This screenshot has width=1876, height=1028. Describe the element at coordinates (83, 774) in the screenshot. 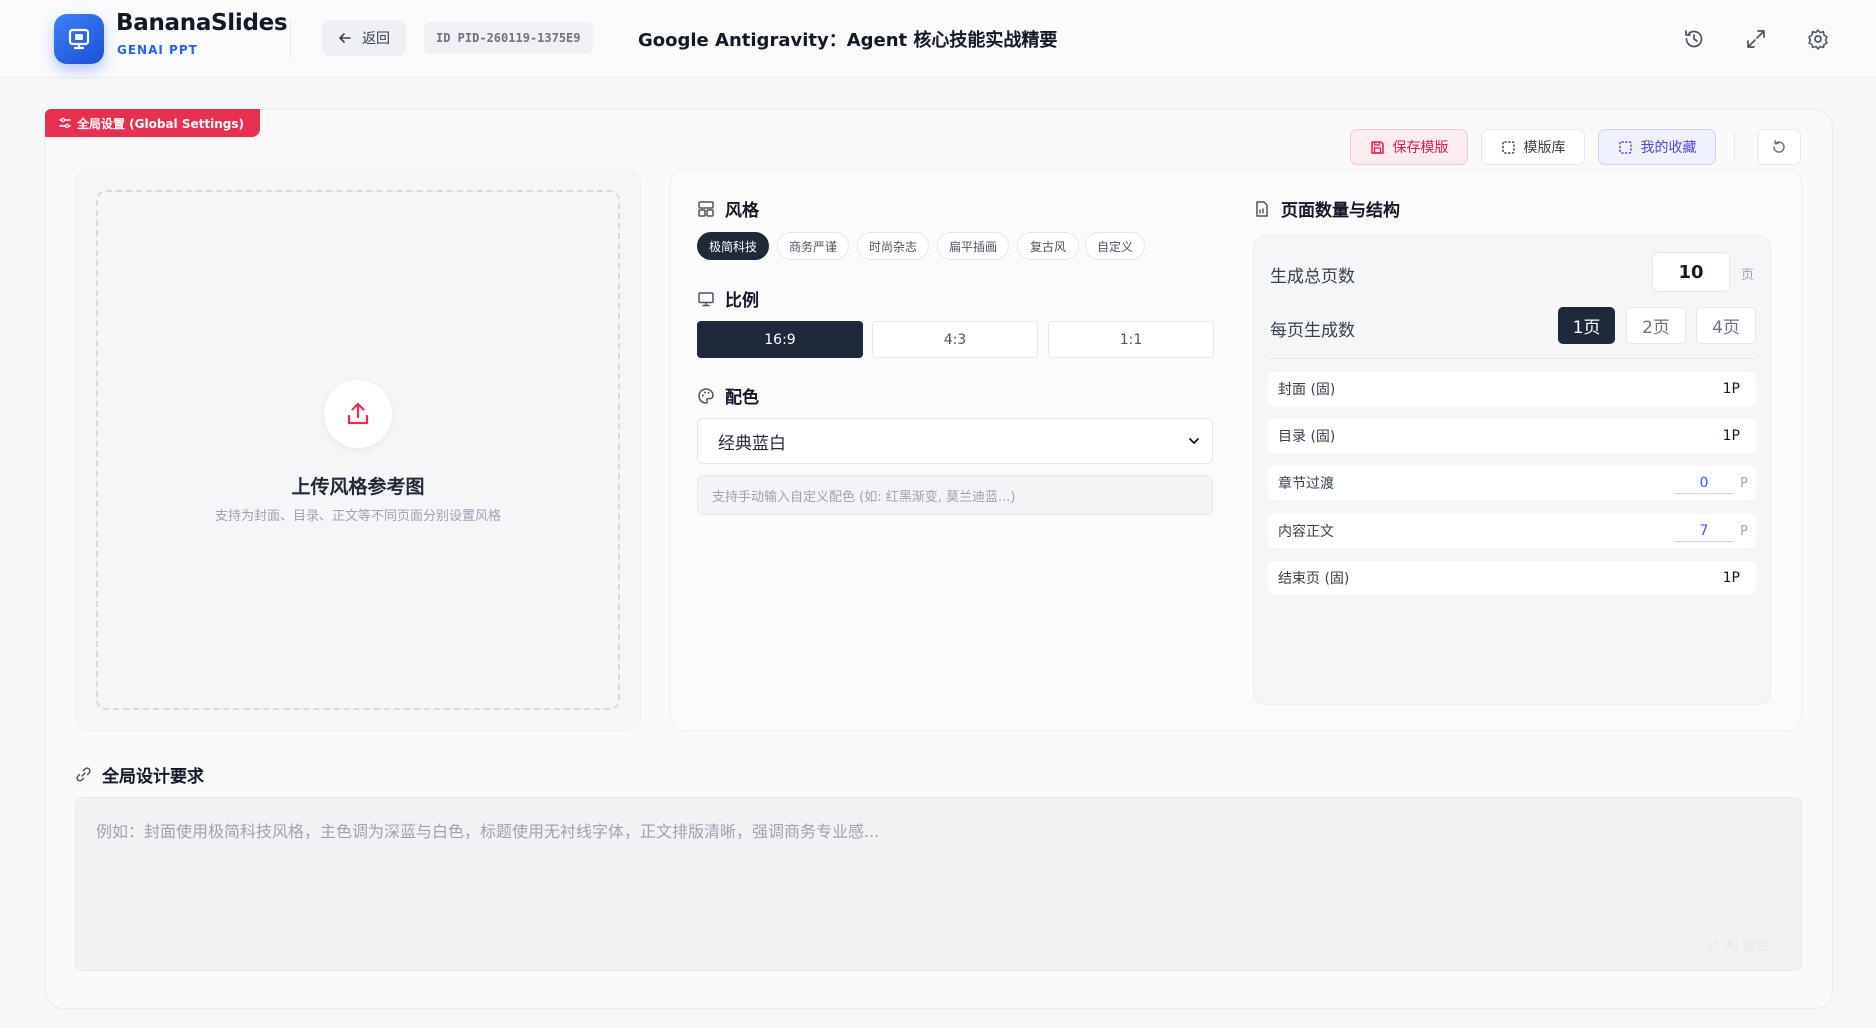

I see `link-icon` at that location.